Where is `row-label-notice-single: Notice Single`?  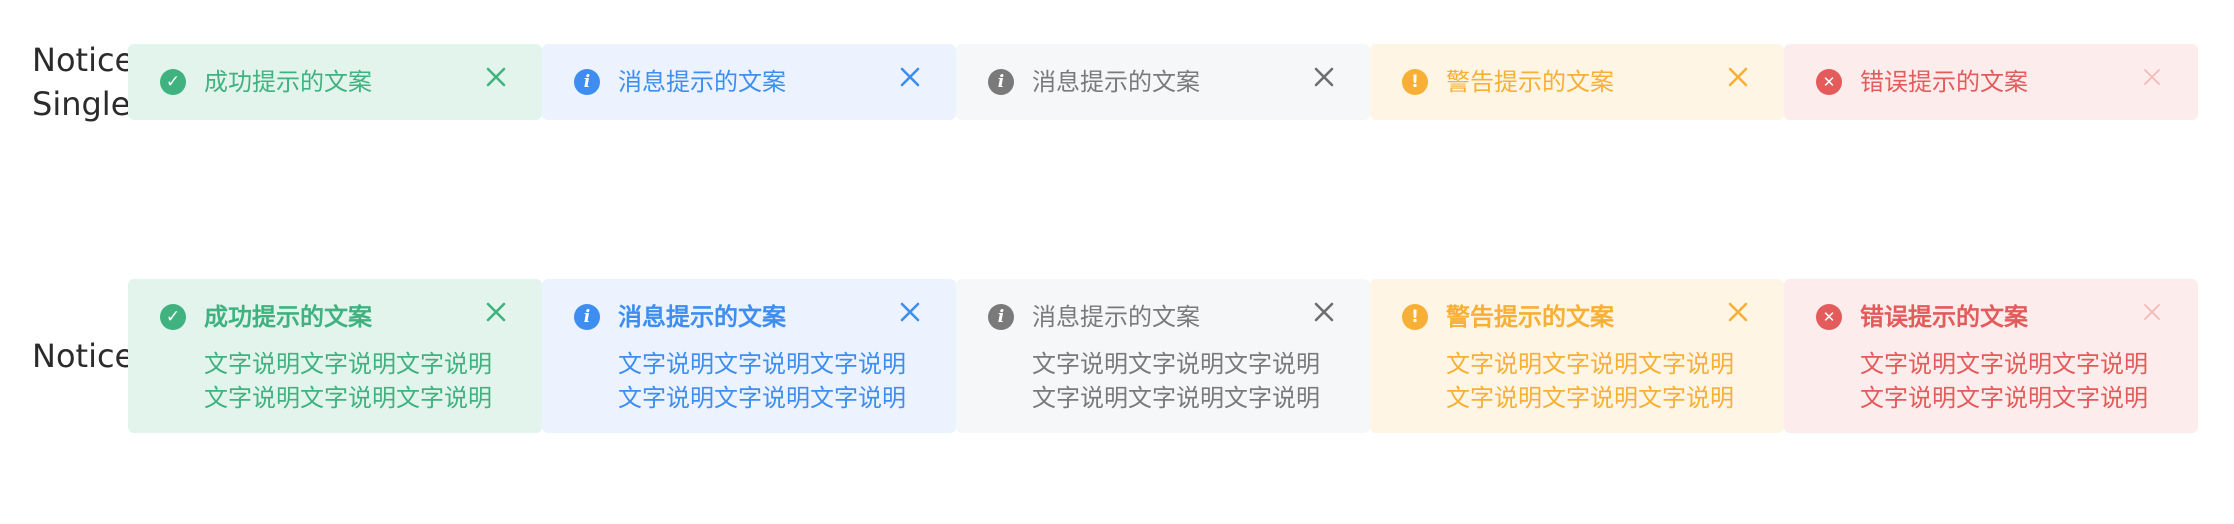
row-label-notice-single: Notice Single is located at coordinates (83, 82).